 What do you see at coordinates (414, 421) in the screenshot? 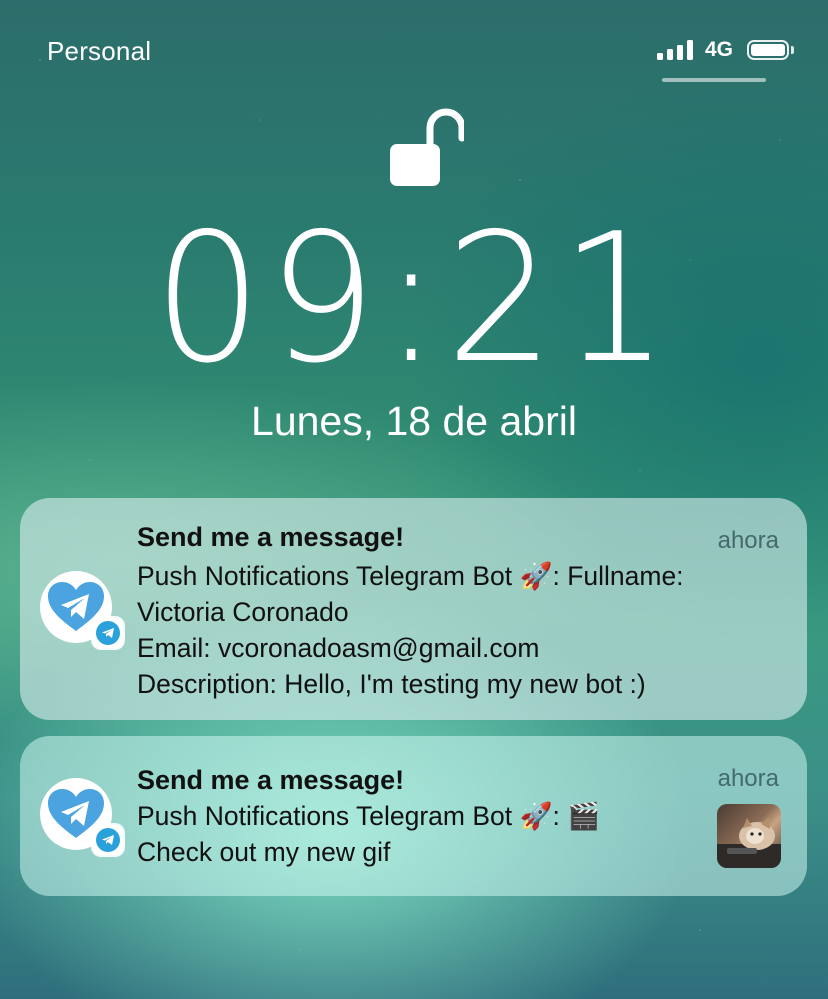
I see `lock-screen-date: Lunes, 18 de abril` at bounding box center [414, 421].